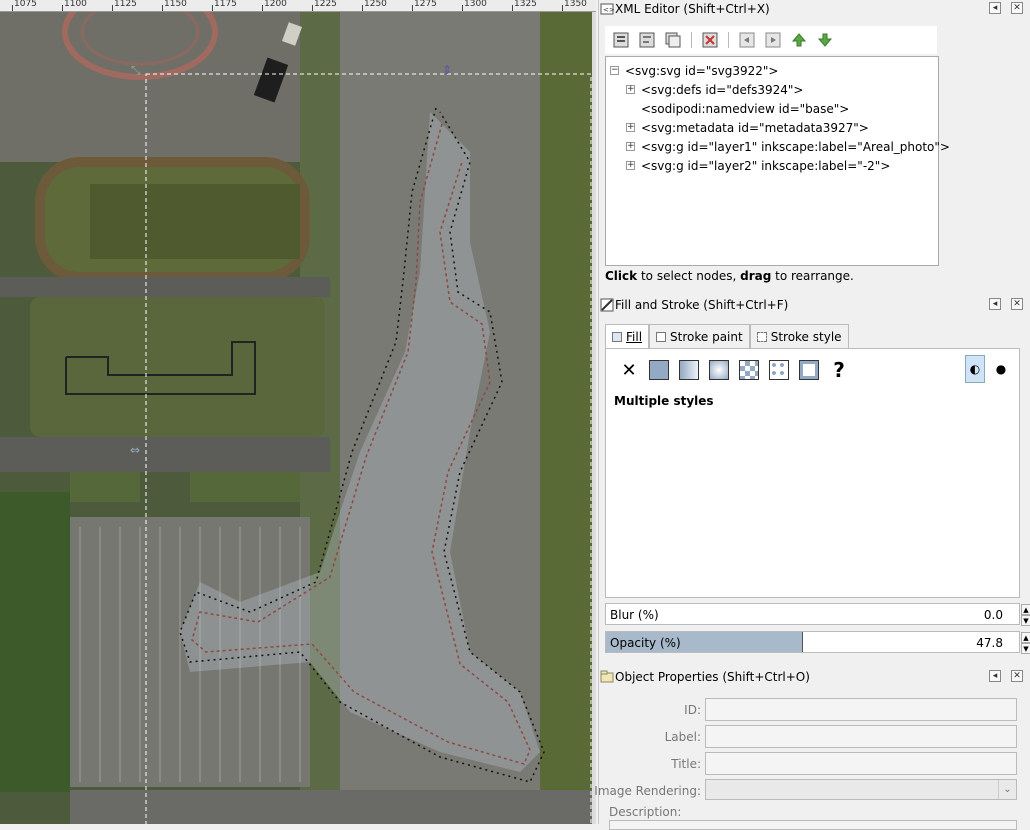 The image size is (1030, 830). I want to click on image-rendering-select: ⌄, so click(861, 789).